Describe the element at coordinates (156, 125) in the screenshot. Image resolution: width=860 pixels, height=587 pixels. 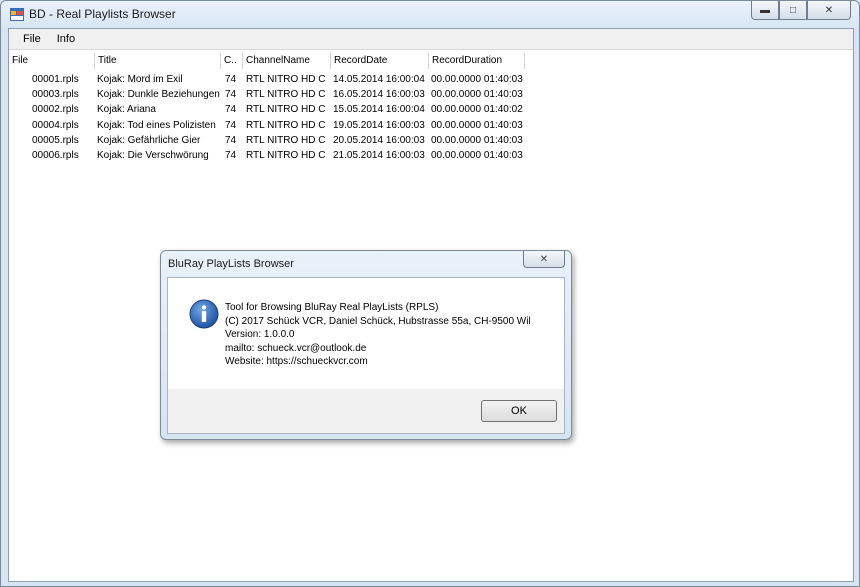
I see `cell-title: Kojak: Tod eines Polizisten` at that location.